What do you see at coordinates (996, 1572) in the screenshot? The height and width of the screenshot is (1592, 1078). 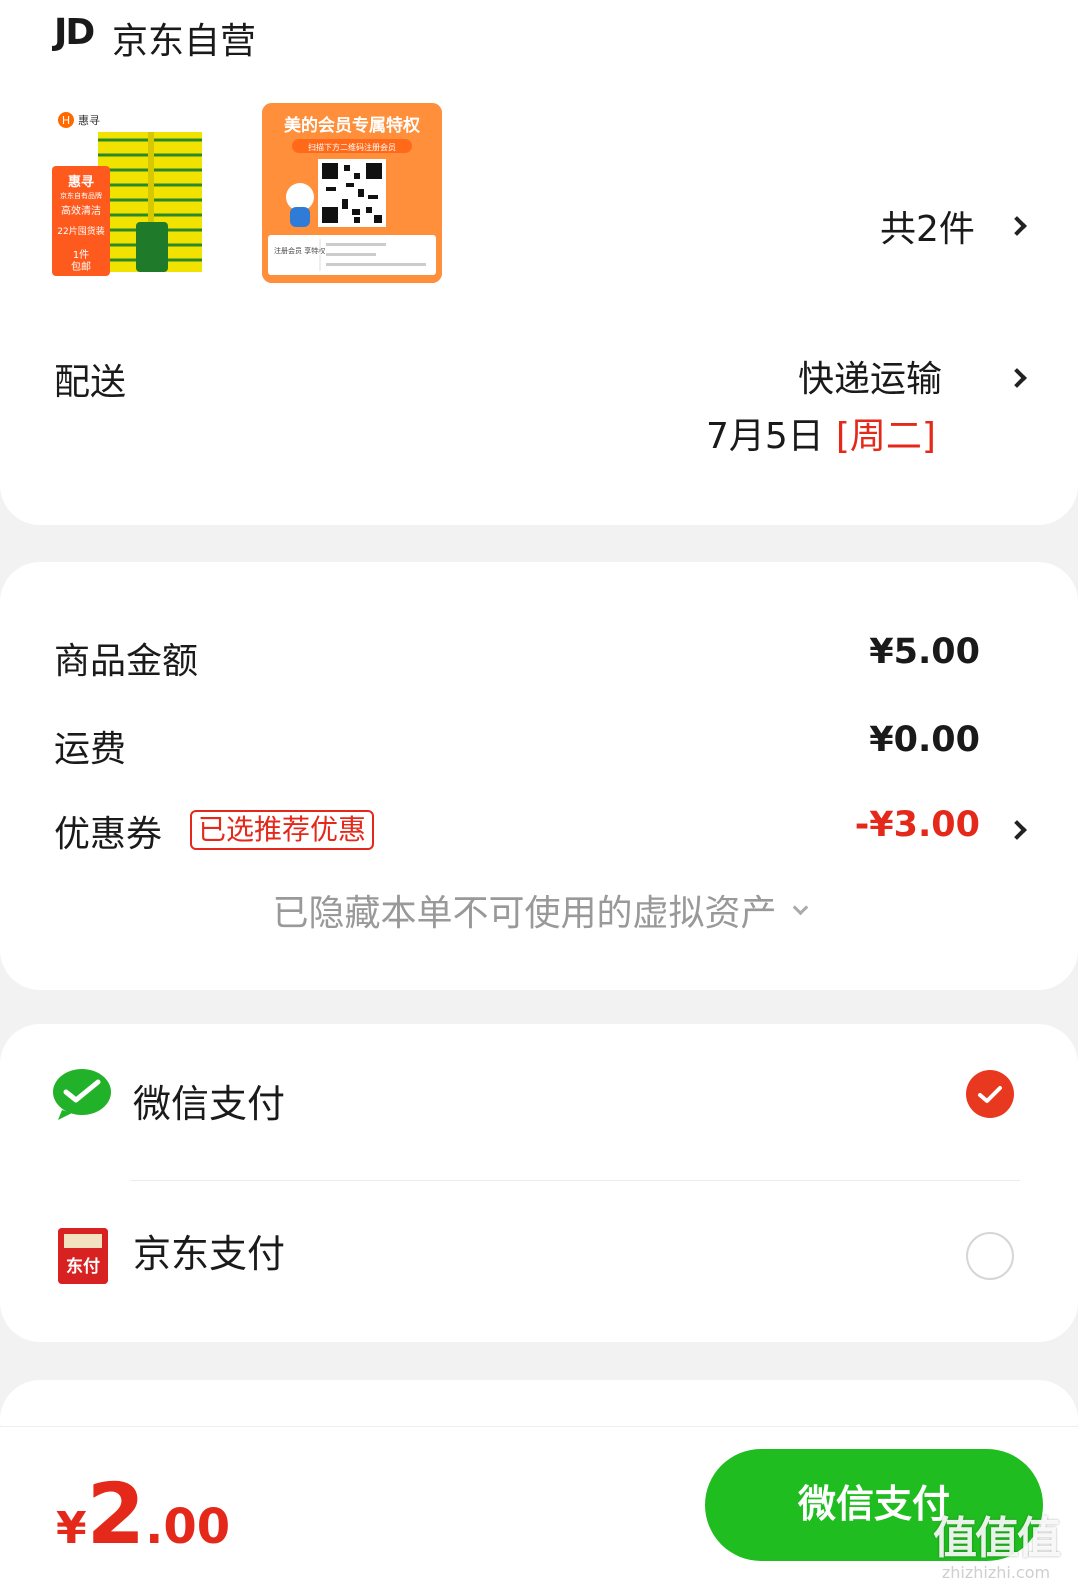 I see `watermark-url: zhizhizhi.com` at bounding box center [996, 1572].